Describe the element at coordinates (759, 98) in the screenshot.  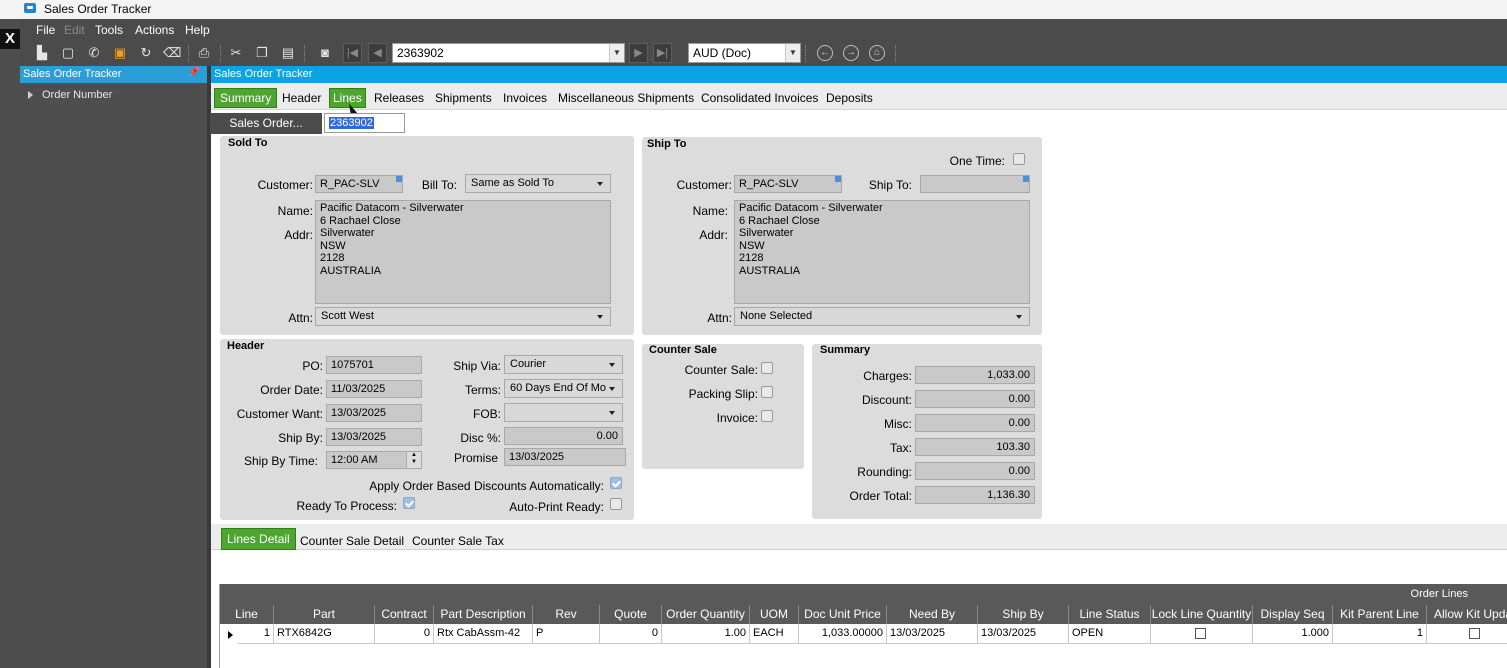
I see `tab-consolidated-invoices: Consolidated Invoices` at that location.